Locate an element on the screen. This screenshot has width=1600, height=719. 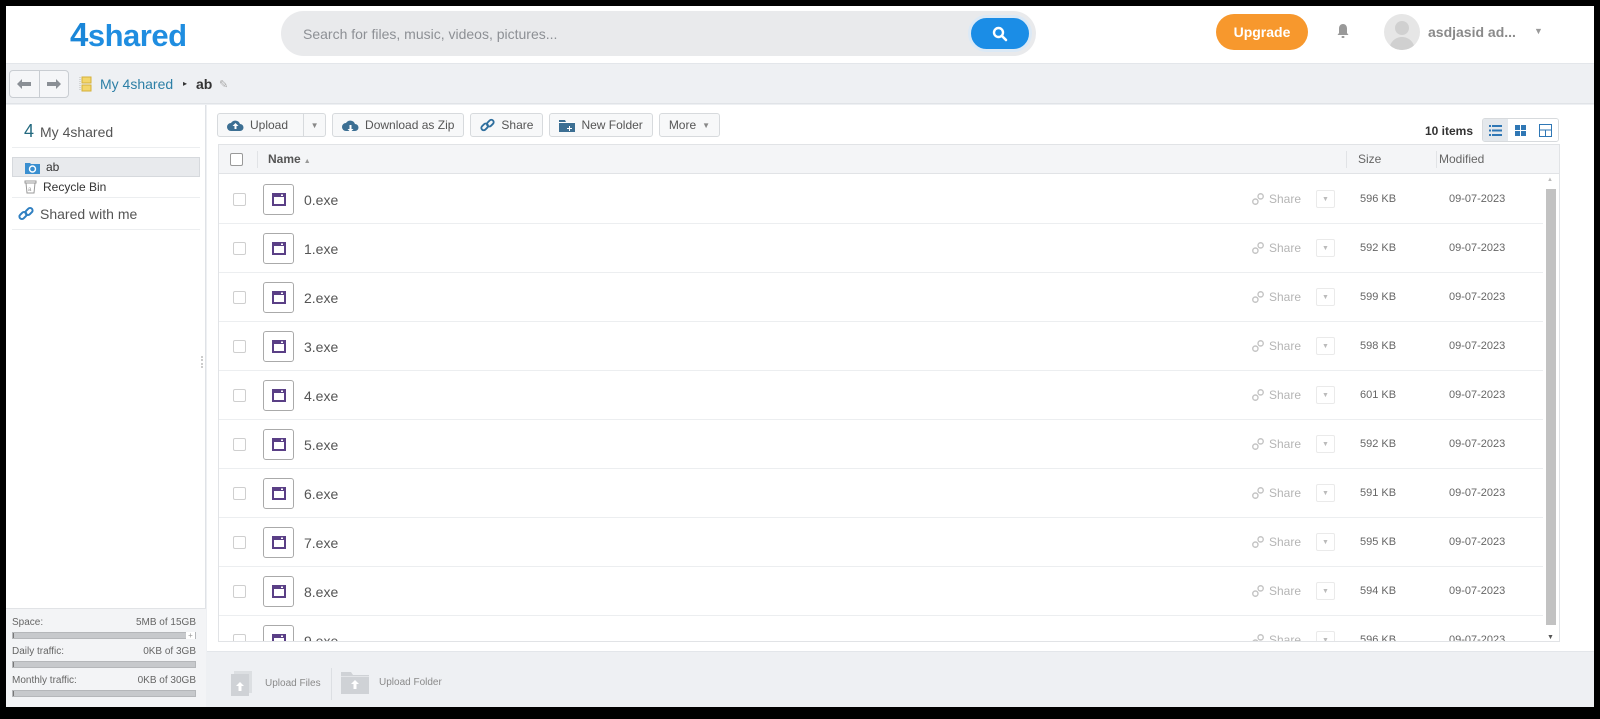
file-name: 0.exe is located at coordinates (321, 200).